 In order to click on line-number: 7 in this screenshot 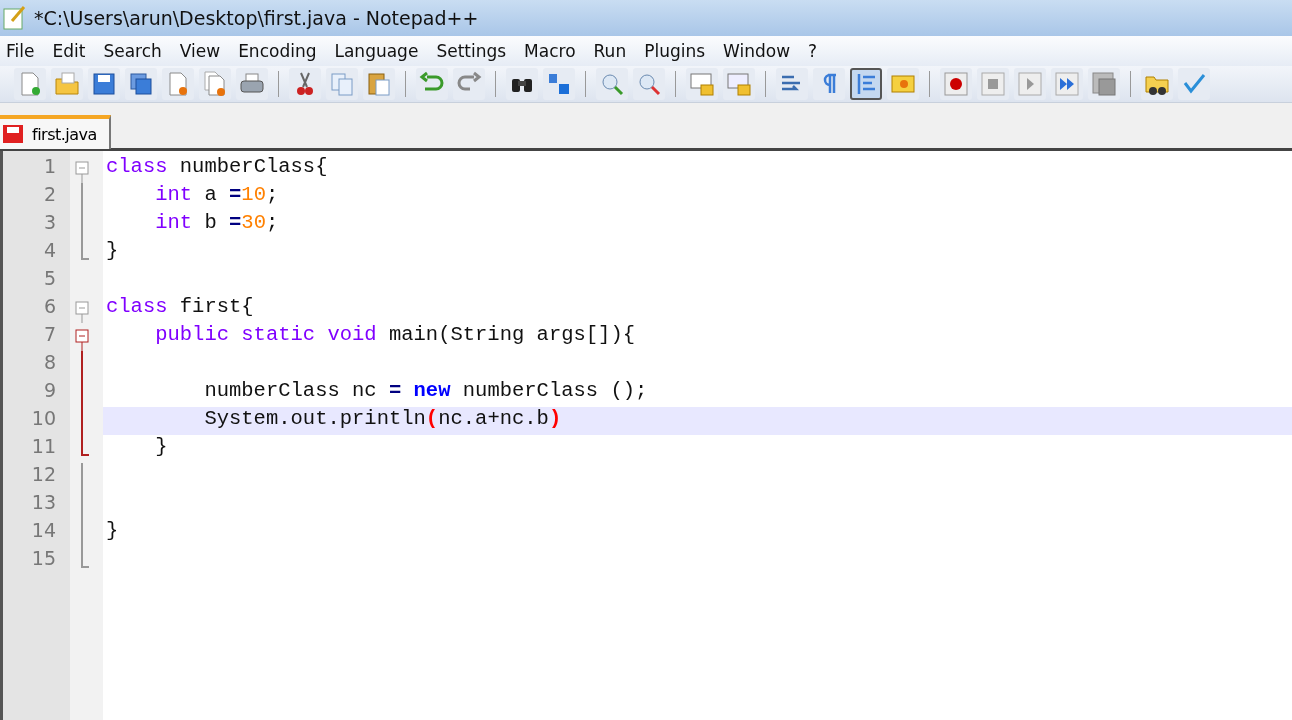, I will do `click(49, 335)`.